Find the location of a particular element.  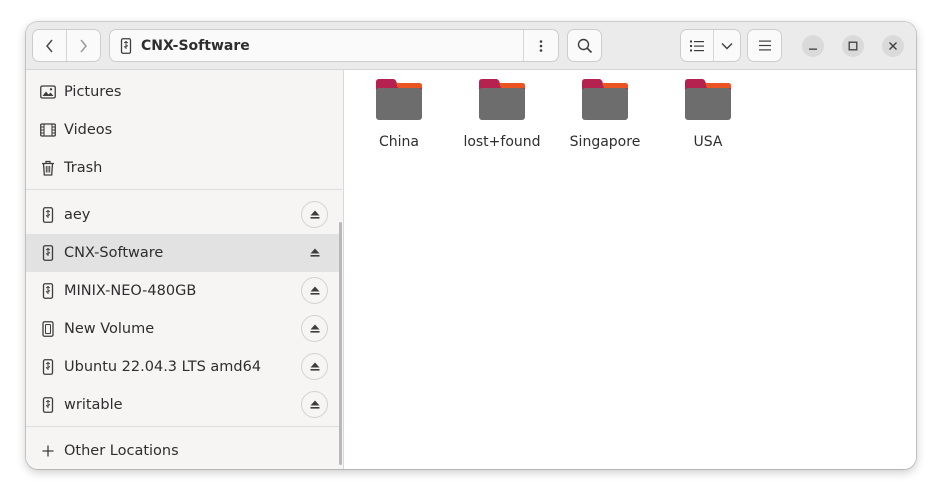

navigation-buttons is located at coordinates (66, 45).